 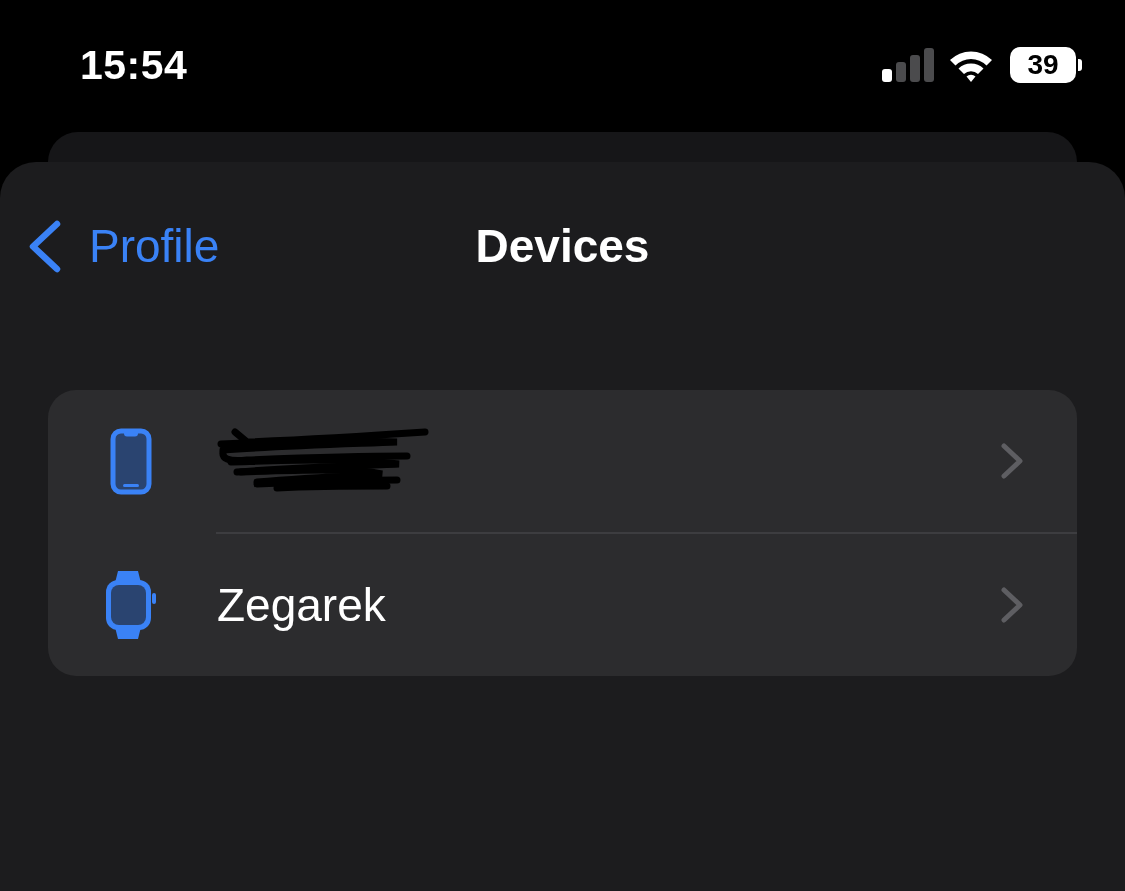 What do you see at coordinates (131, 605) in the screenshot?
I see `smartwatch-icon` at bounding box center [131, 605].